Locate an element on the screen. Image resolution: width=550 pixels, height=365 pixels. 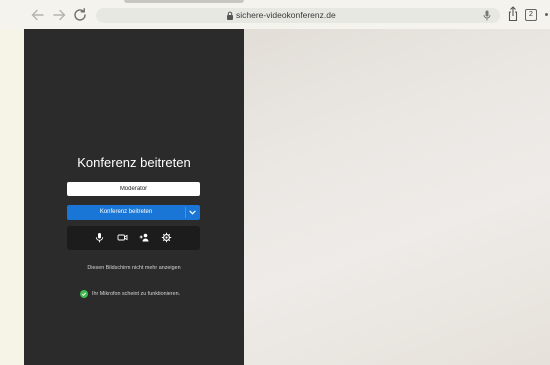
microphone-status-text: Ihr Mikrofon scheint zu funktionieren. is located at coordinates (136, 294).